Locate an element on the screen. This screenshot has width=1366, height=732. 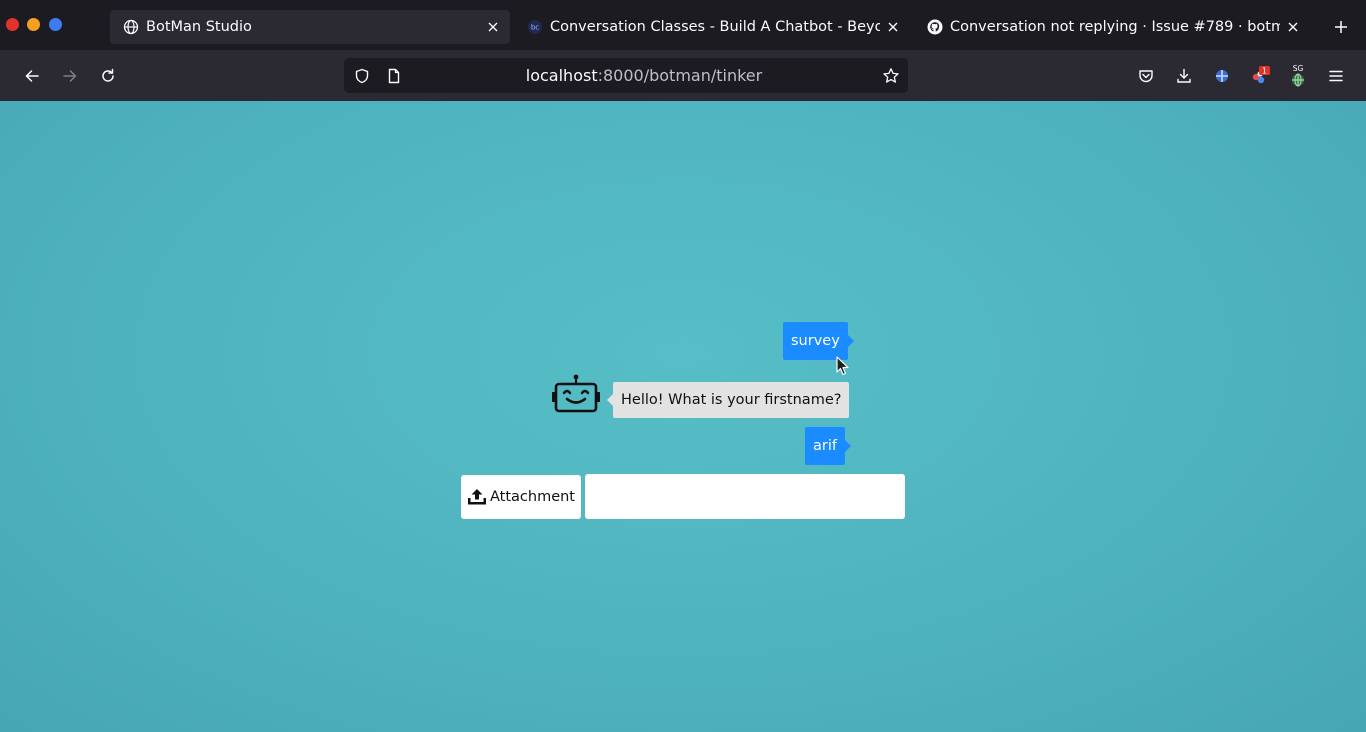
extension-badge-count: 1 is located at coordinates (1264, 71).